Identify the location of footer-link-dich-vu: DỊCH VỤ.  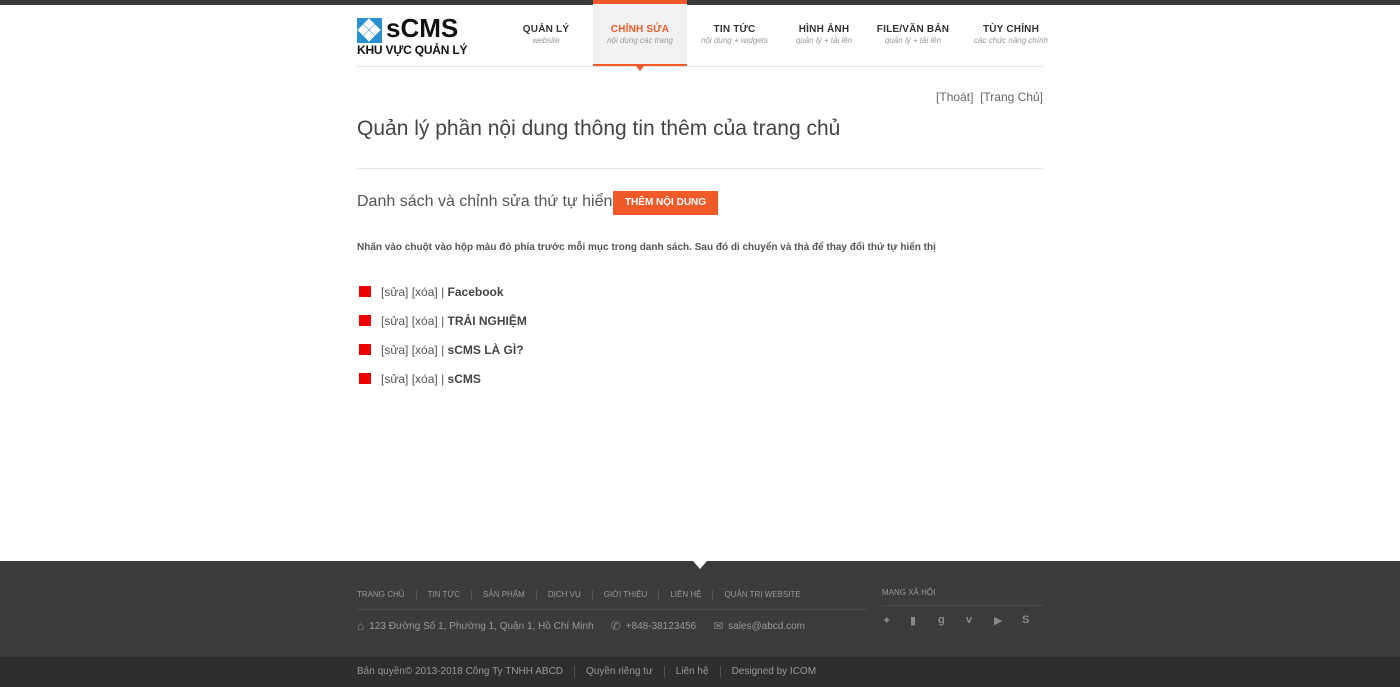
(563, 594).